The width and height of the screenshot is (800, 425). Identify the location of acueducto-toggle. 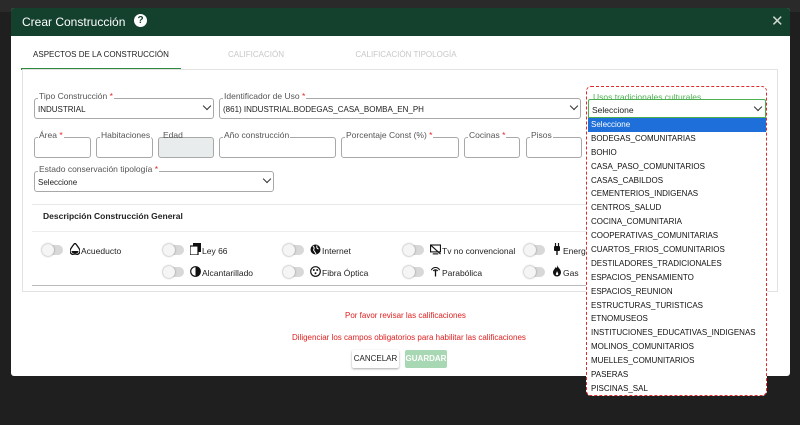
(52, 250).